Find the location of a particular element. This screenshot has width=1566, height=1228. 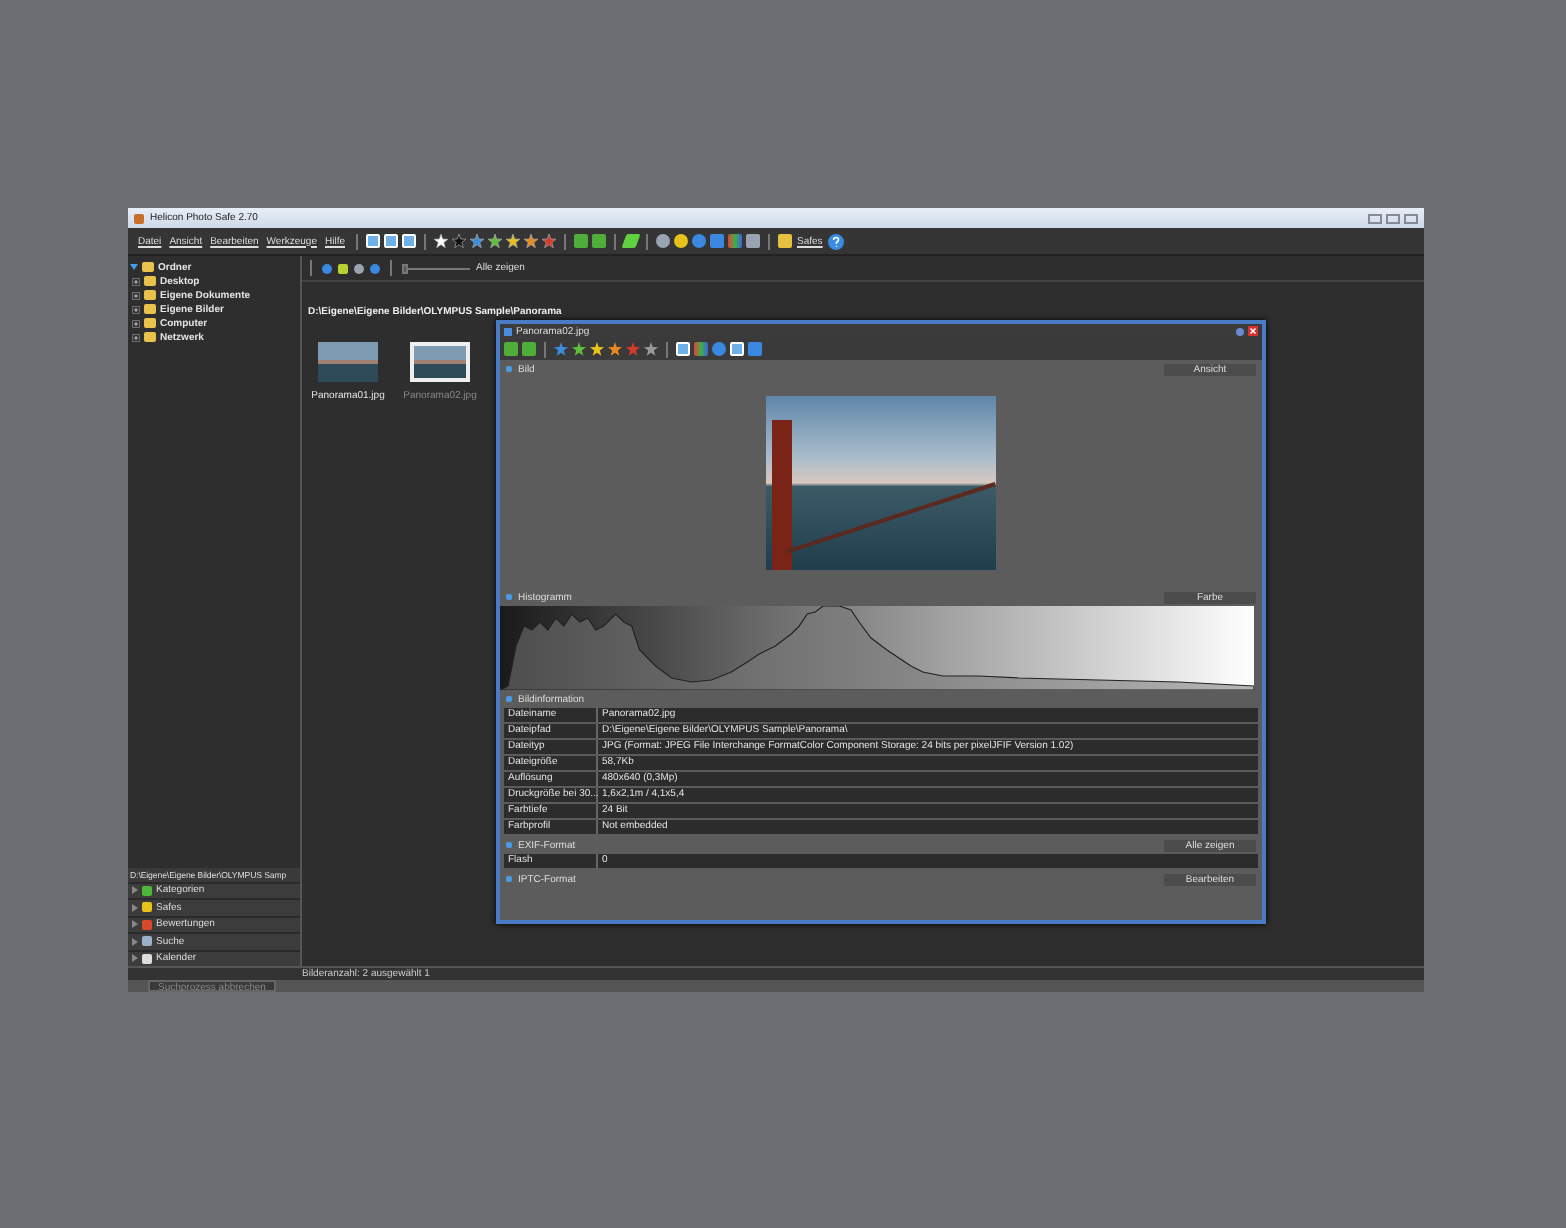

close-icon is located at coordinates (1253, 331).